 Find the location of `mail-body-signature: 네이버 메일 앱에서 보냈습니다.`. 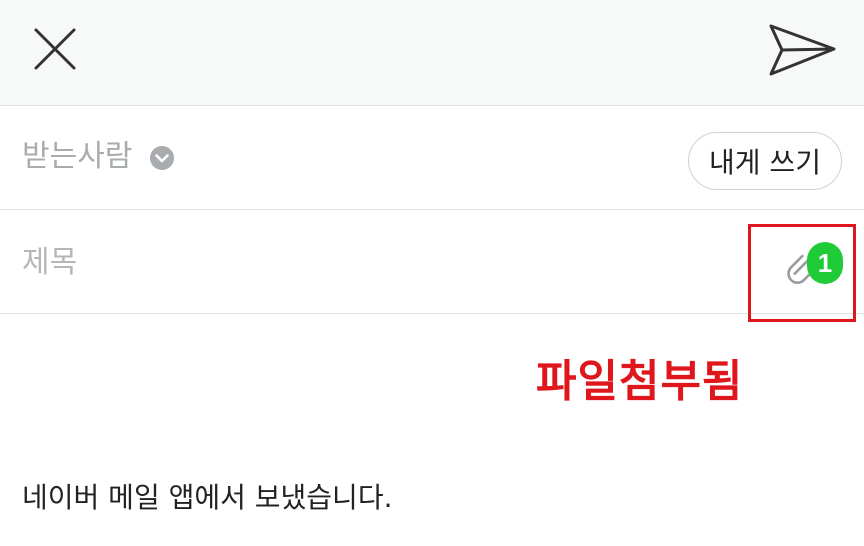

mail-body-signature: 네이버 메일 앱에서 보냈습니다. is located at coordinates (207, 498).